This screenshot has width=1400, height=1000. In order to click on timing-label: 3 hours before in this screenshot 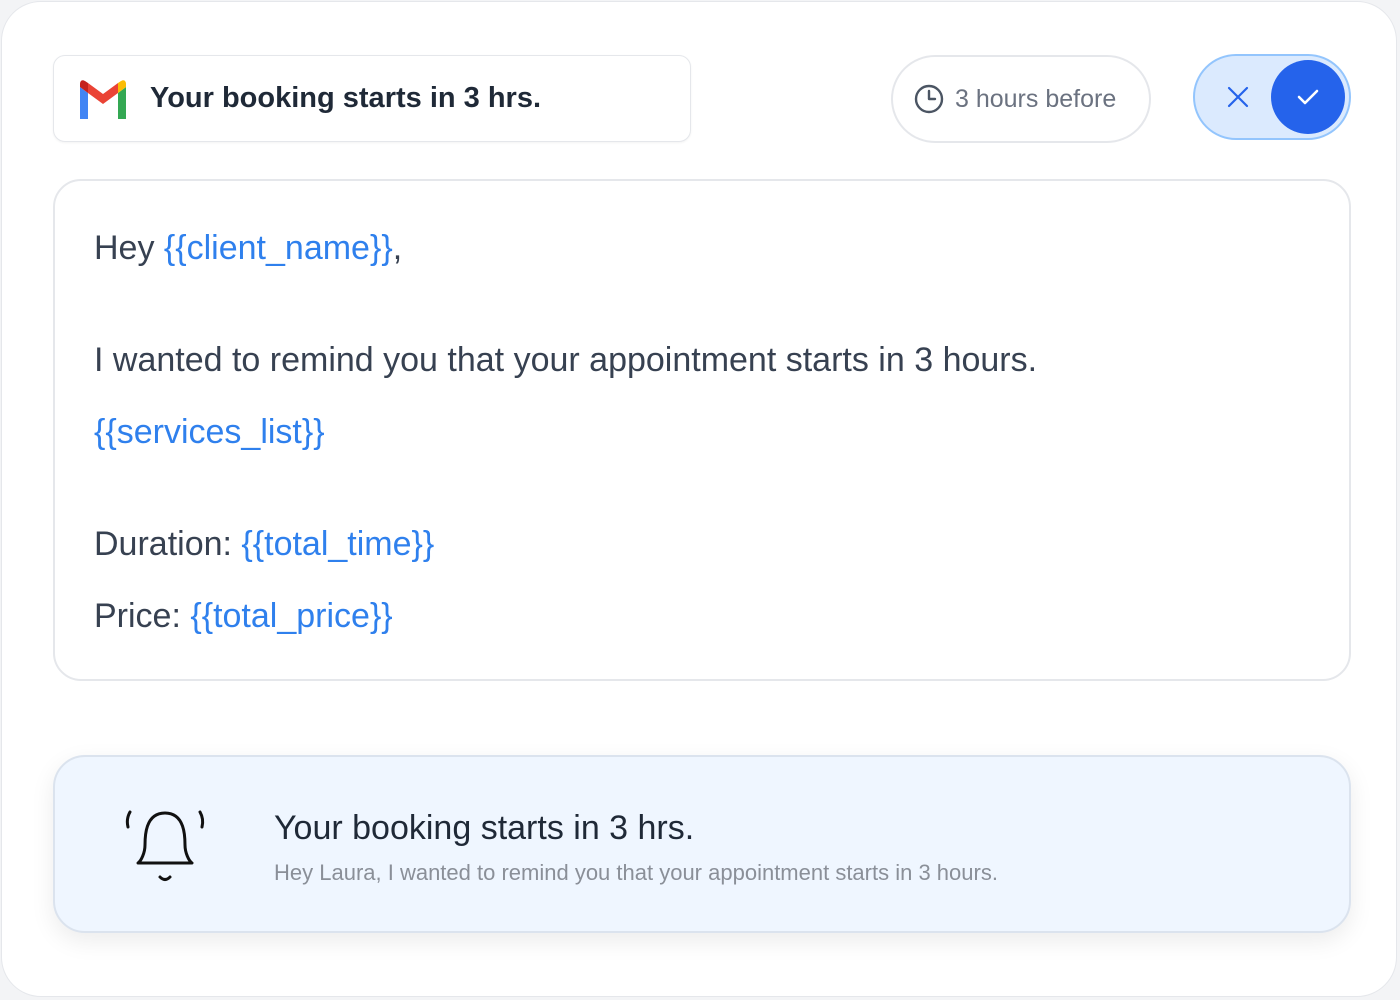, I will do `click(1036, 98)`.